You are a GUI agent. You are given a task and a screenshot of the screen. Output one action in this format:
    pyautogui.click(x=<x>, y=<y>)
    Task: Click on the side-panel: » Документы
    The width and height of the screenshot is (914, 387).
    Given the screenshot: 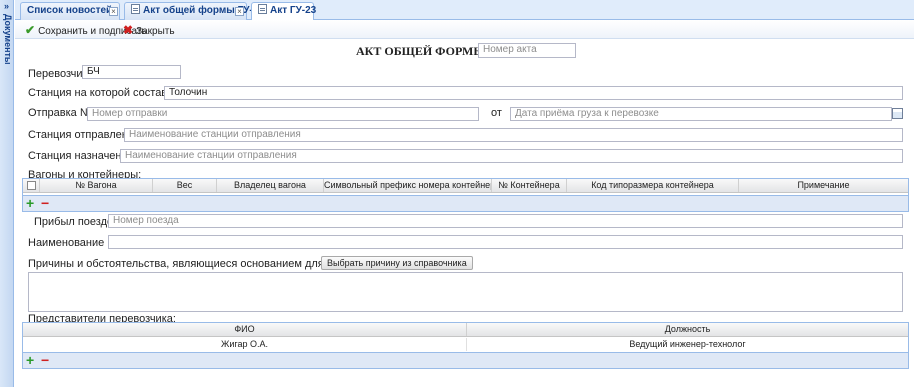 What is the action you would take?
    pyautogui.click(x=7, y=193)
    